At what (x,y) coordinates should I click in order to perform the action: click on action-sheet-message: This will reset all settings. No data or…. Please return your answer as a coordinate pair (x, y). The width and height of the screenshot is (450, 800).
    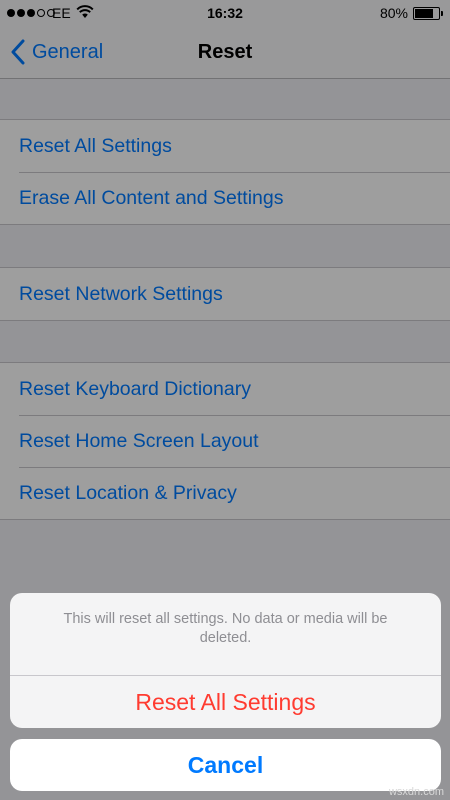
    Looking at the image, I should click on (225, 628).